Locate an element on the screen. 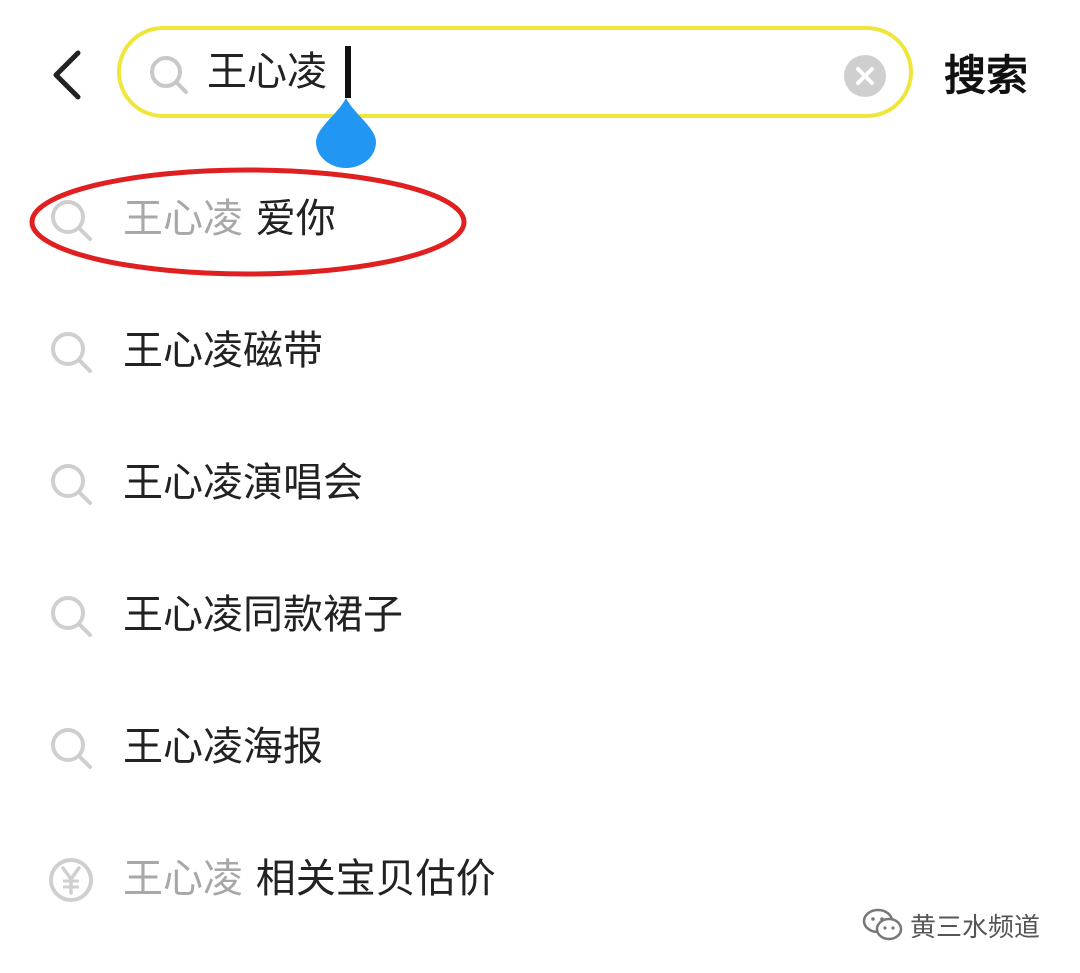 The height and width of the screenshot is (973, 1080). clear-button is located at coordinates (865, 76).